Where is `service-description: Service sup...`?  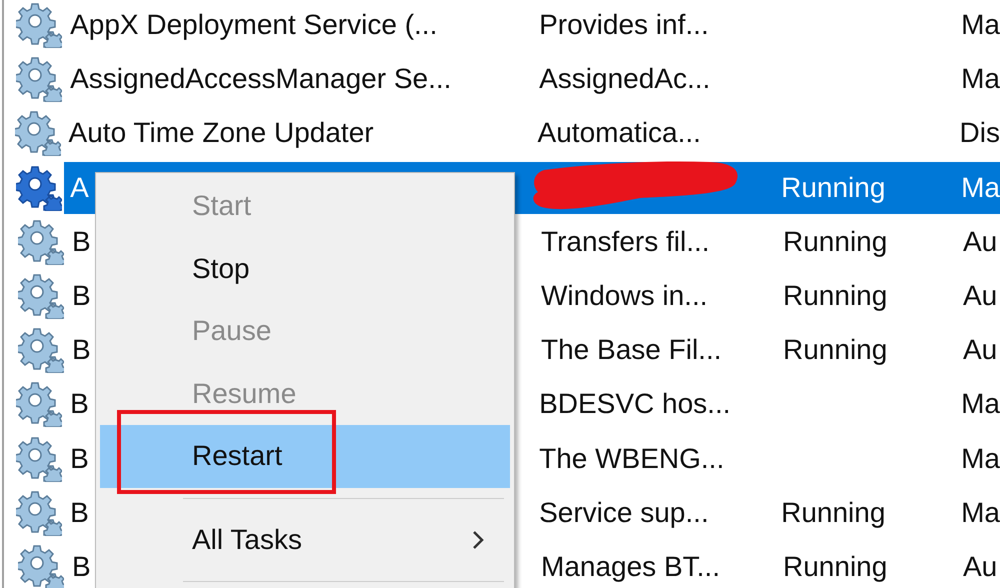
service-description: Service sup... is located at coordinates (624, 512).